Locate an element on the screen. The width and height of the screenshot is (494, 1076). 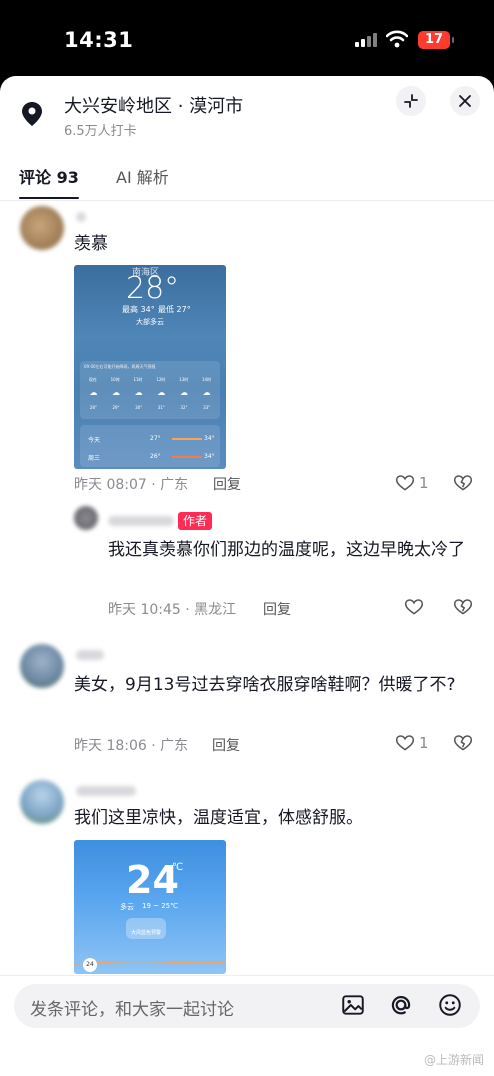
img-alert-text: 大风蓝色预警 is located at coordinates (146, 933).